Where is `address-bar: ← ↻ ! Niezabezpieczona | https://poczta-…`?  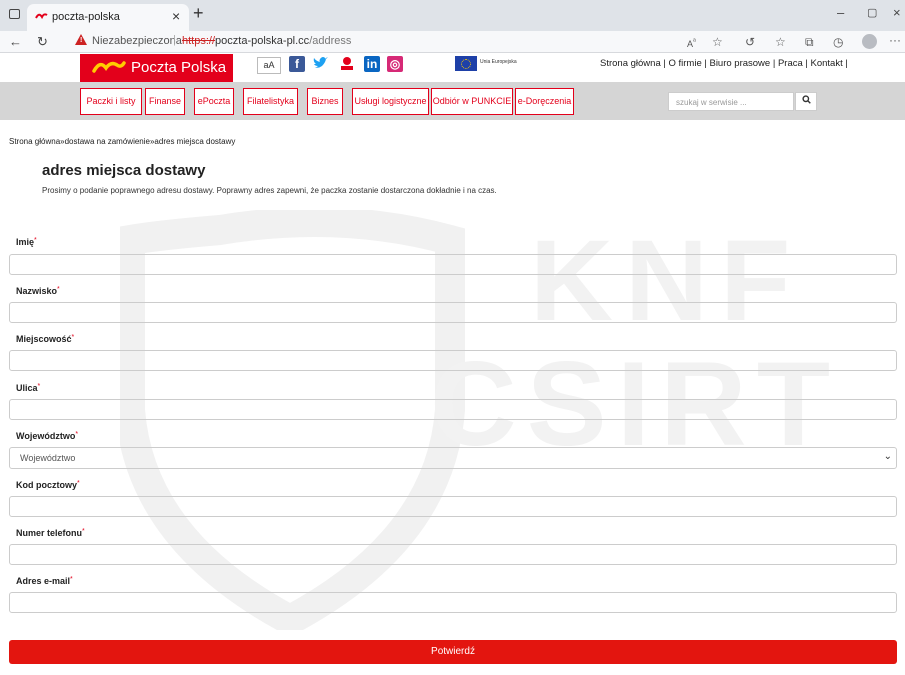
address-bar: ← ↻ ! Niezabezpieczona | https://poczta-… is located at coordinates (452, 42).